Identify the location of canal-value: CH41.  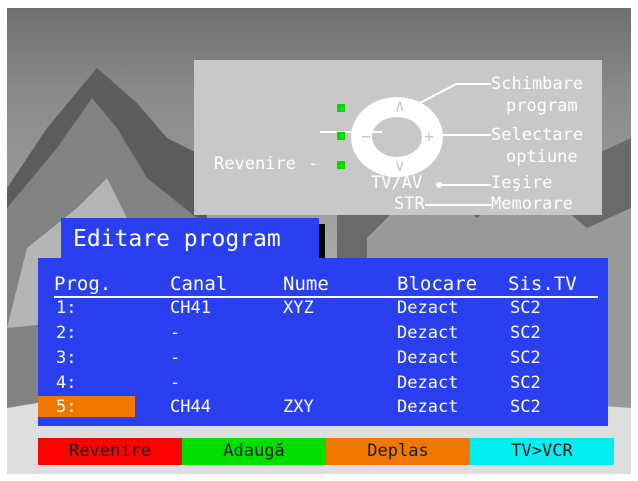
(190, 308).